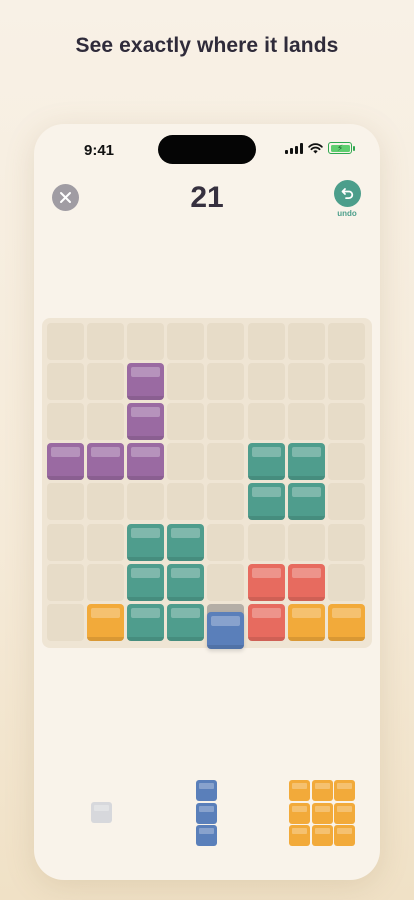  I want to click on status-time: 9:41, so click(99, 150).